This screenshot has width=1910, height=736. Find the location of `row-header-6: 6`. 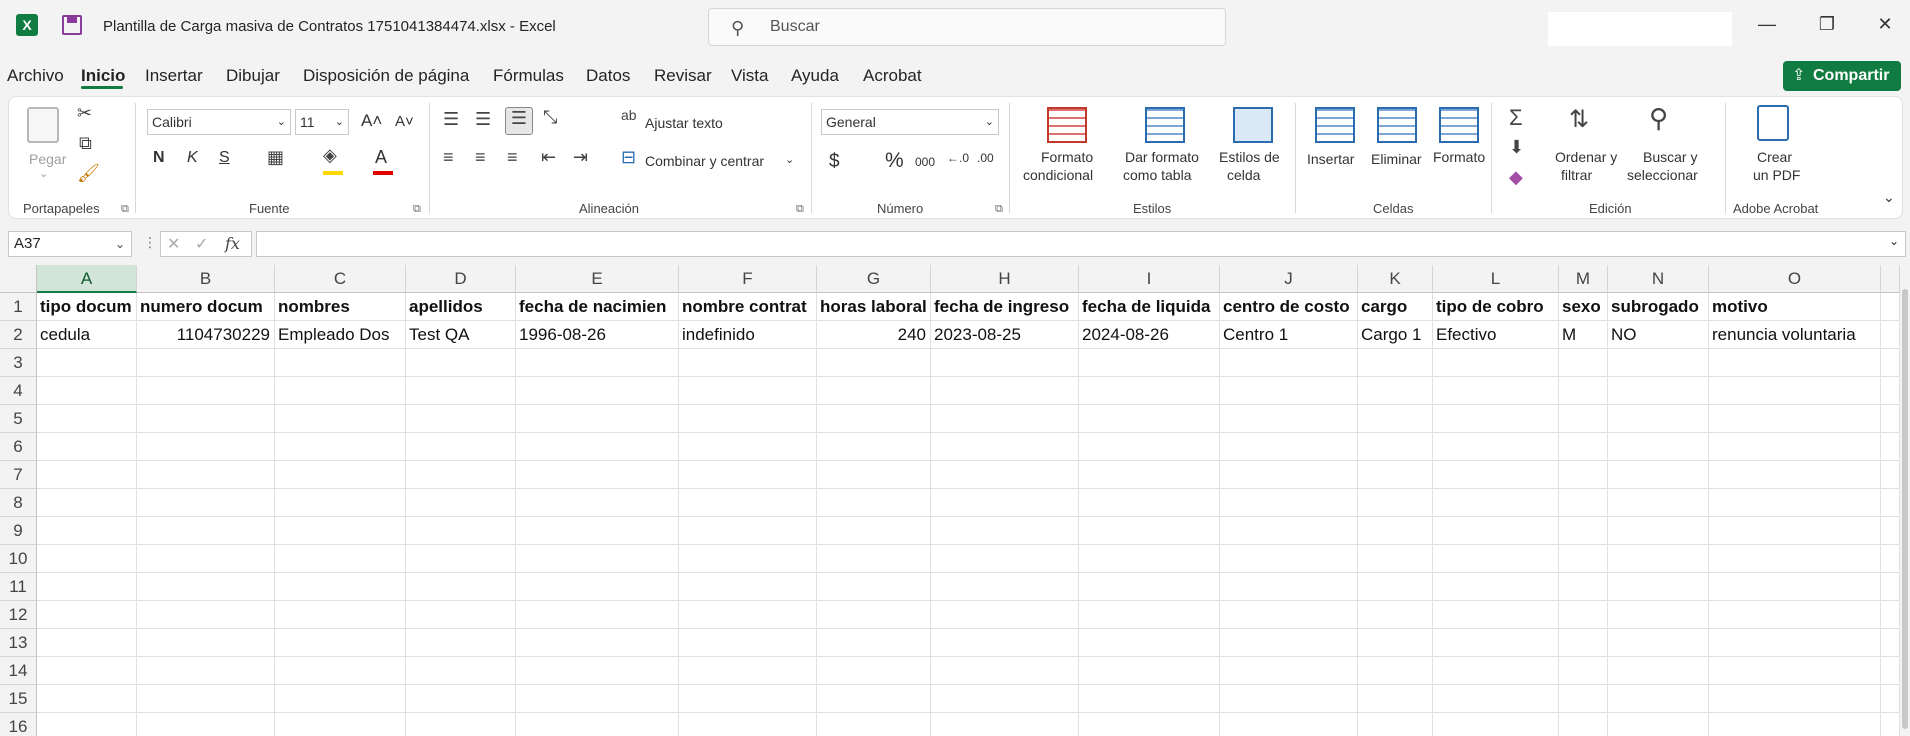

row-header-6: 6 is located at coordinates (18, 447).